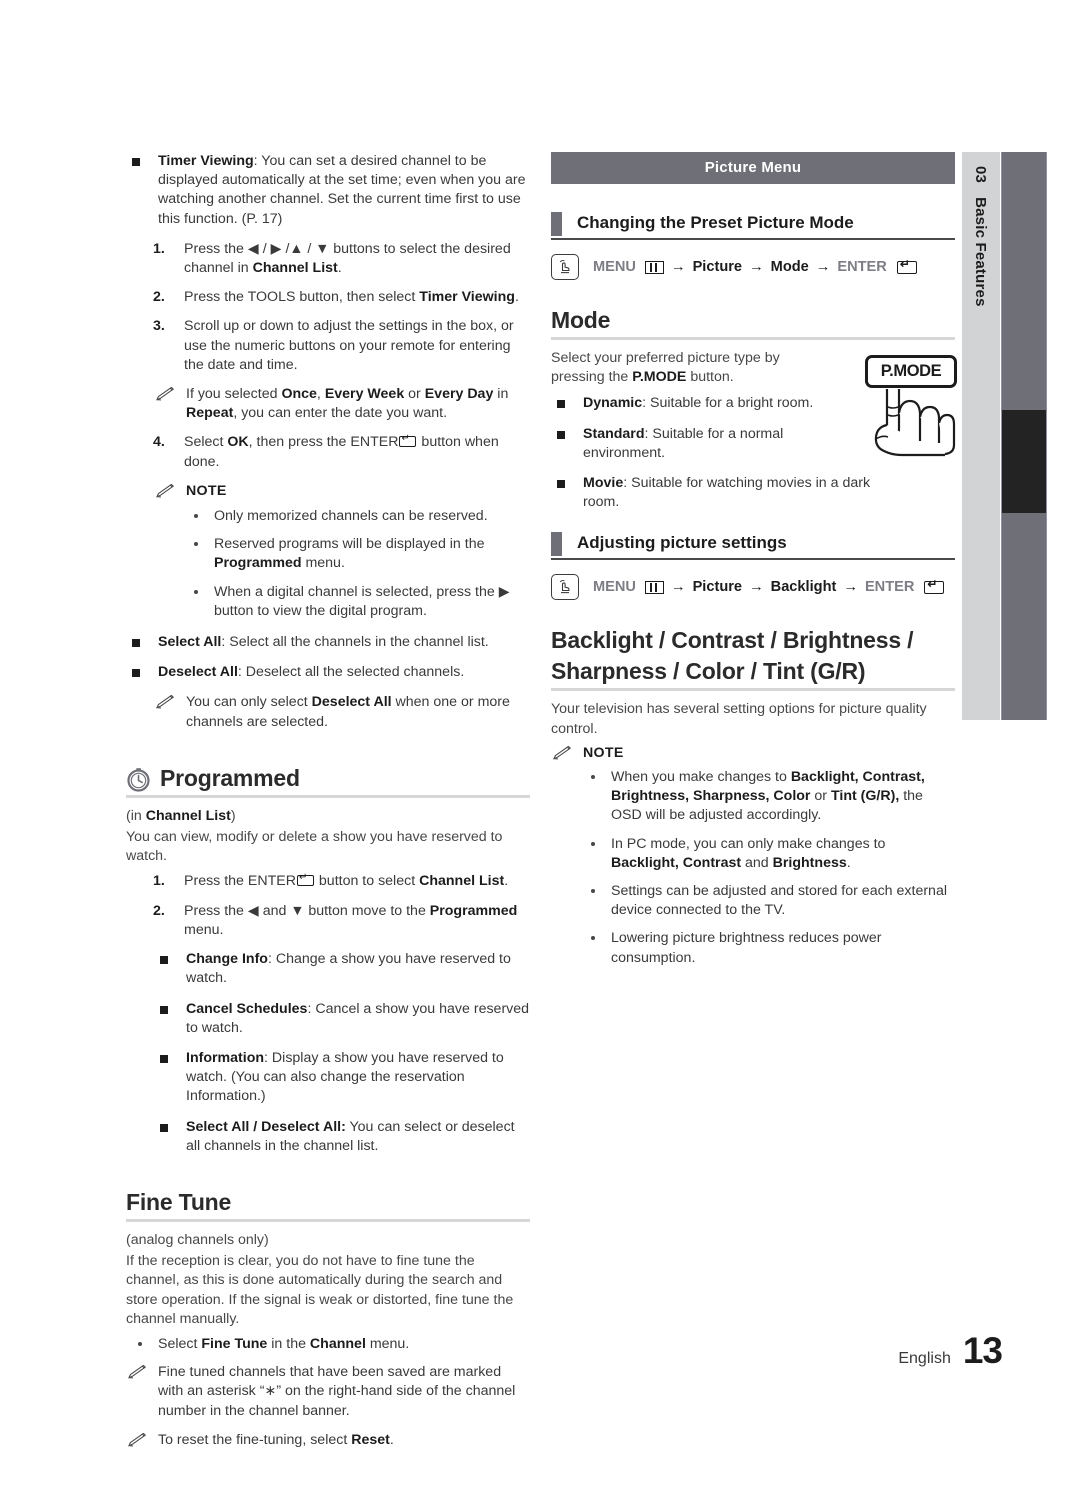 The width and height of the screenshot is (1080, 1494). What do you see at coordinates (981, 175) in the screenshot?
I see `chapter-number: 03` at bounding box center [981, 175].